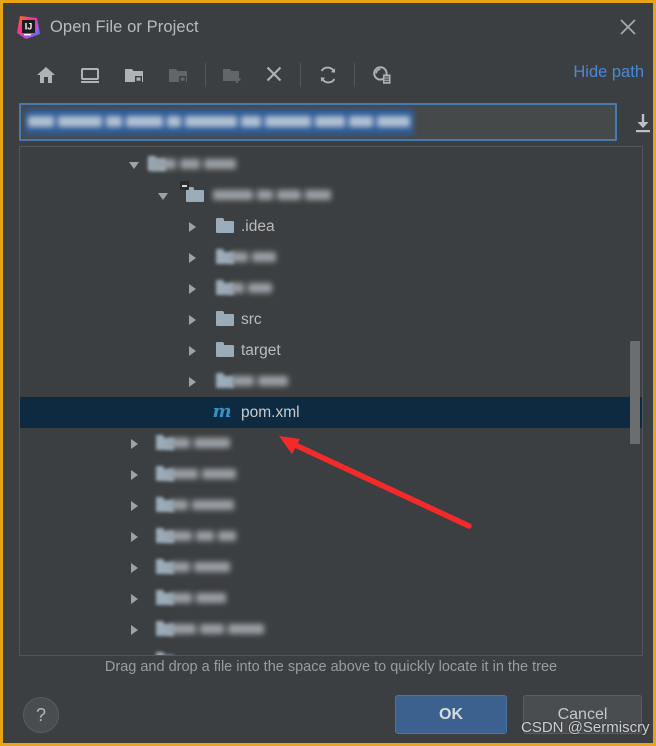 This screenshot has height=746, width=656. I want to click on home-icon, so click(46, 75).